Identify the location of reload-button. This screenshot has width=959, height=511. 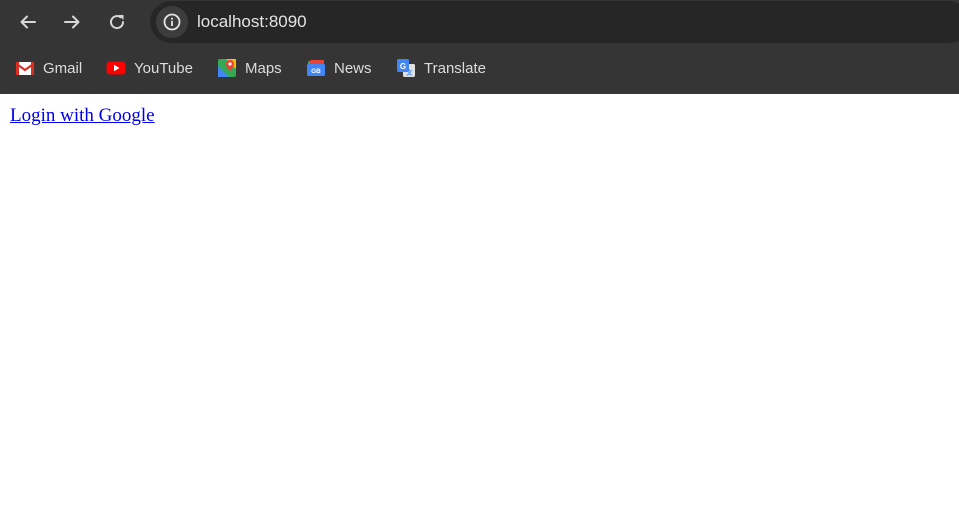
(117, 22).